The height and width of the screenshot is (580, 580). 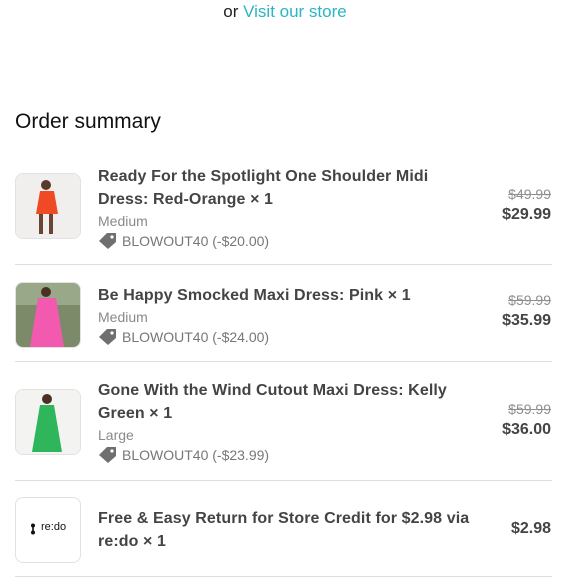 What do you see at coordinates (196, 337) in the screenshot?
I see `discount-text: BLOWOUT40 (-$24.00)` at bounding box center [196, 337].